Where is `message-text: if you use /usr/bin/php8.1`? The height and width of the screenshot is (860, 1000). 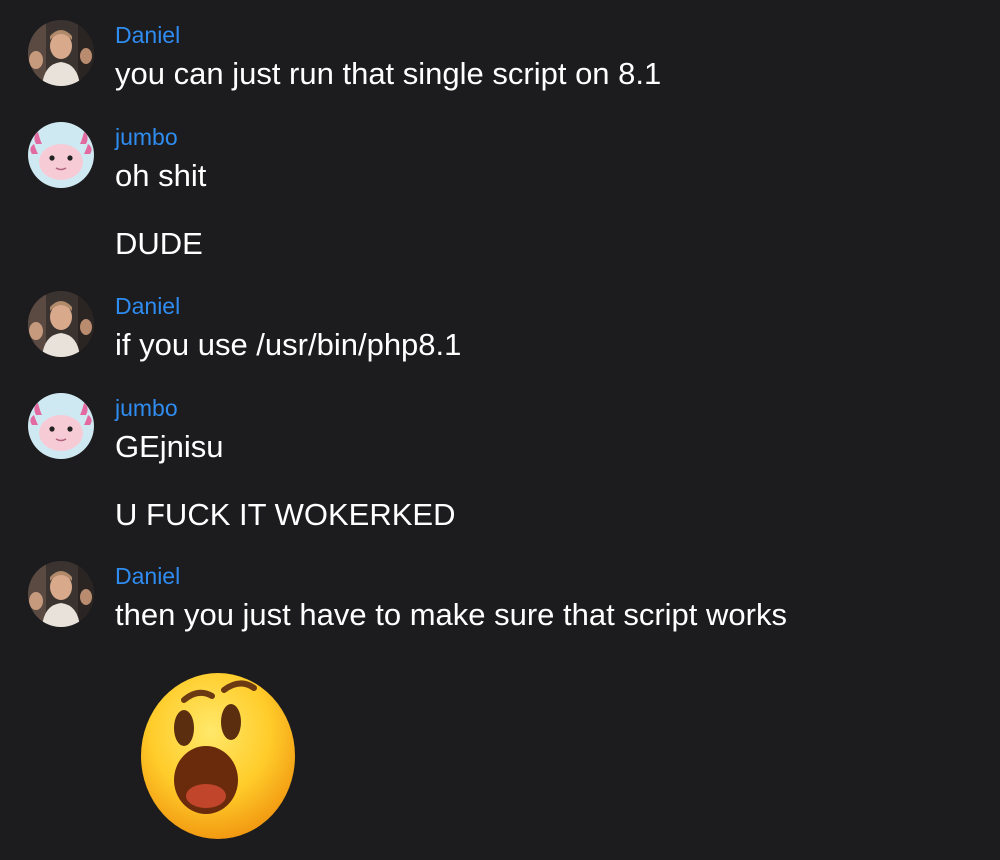 message-text: if you use /usr/bin/php8.1 is located at coordinates (288, 344).